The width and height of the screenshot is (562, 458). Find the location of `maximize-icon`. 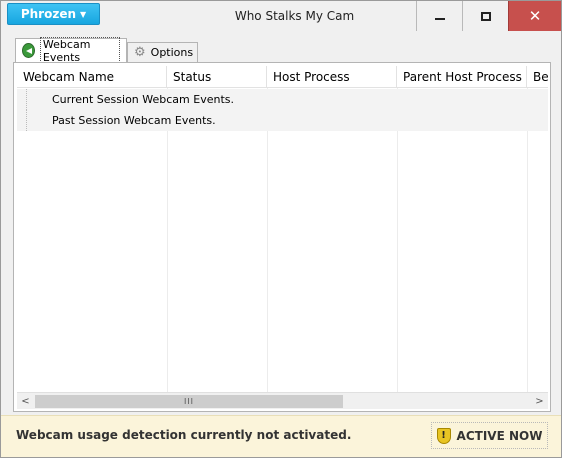

maximize-icon is located at coordinates (485, 16).